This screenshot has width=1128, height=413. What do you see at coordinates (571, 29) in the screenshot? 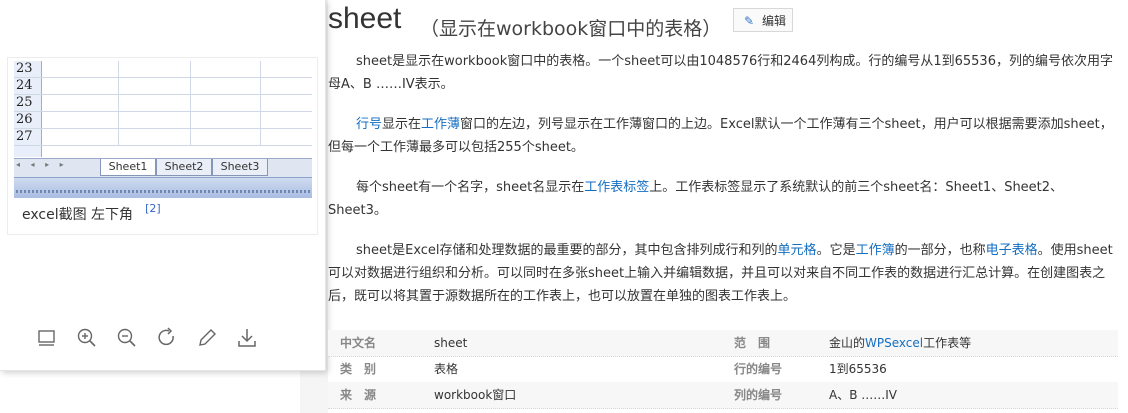
I see `page-subtitle: （显示在workbook窗口中的表格）` at bounding box center [571, 29].